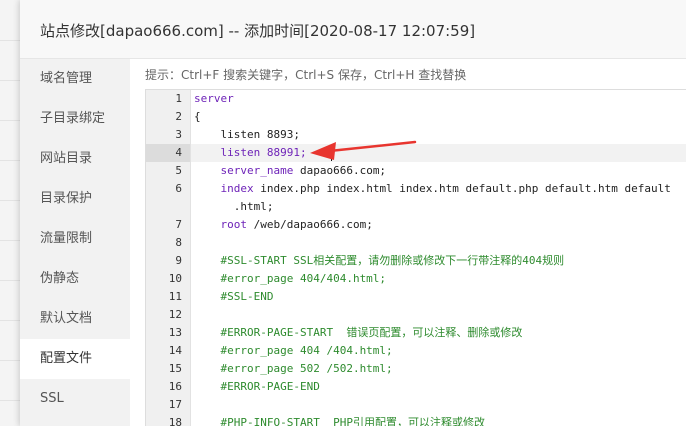 The width and height of the screenshot is (686, 426). What do you see at coordinates (175, 368) in the screenshot?
I see `line-number: 15` at bounding box center [175, 368].